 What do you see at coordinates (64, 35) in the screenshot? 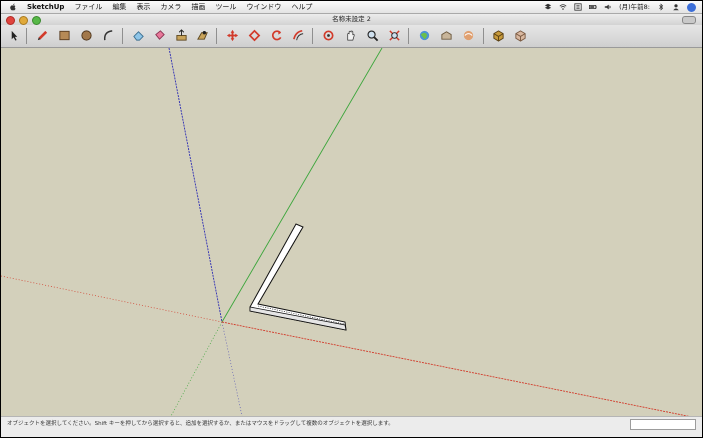
I see `rectangle-tool-icon` at bounding box center [64, 35].